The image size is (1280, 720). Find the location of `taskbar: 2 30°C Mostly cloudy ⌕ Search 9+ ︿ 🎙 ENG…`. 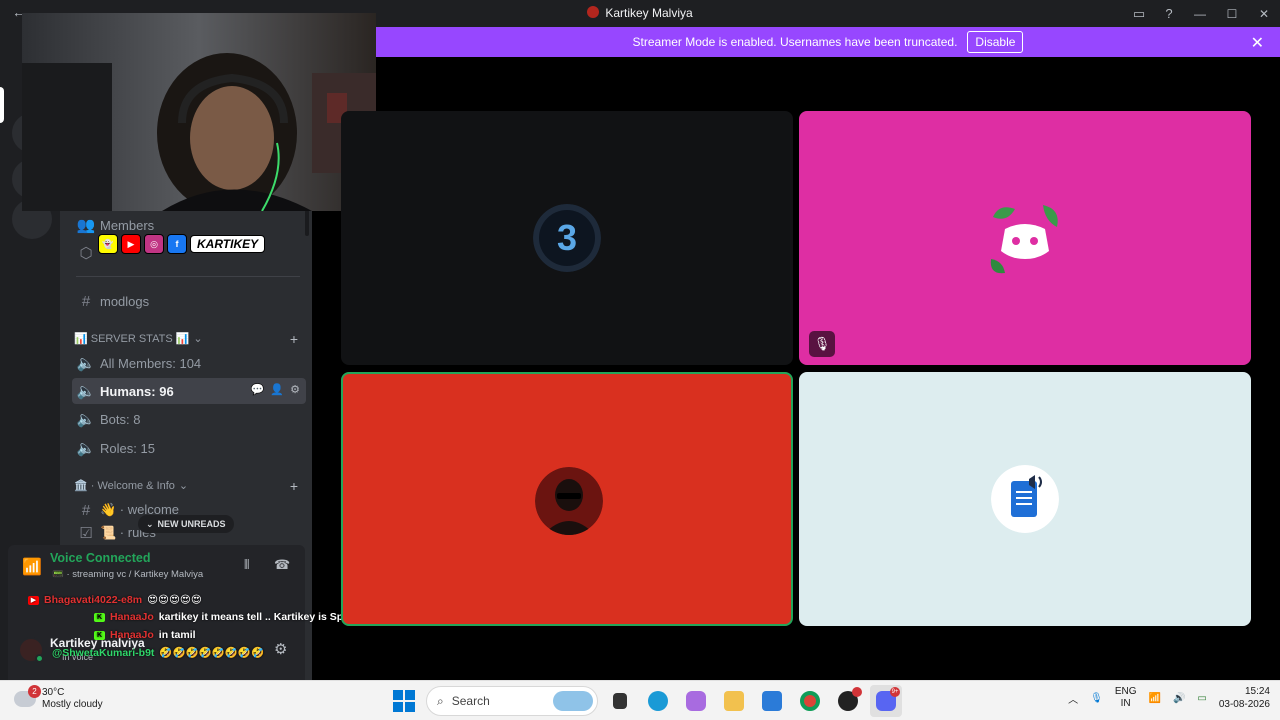

taskbar: 2 30°C Mostly cloudy ⌕ Search 9+ ︿ 🎙 ENG… is located at coordinates (640, 700).